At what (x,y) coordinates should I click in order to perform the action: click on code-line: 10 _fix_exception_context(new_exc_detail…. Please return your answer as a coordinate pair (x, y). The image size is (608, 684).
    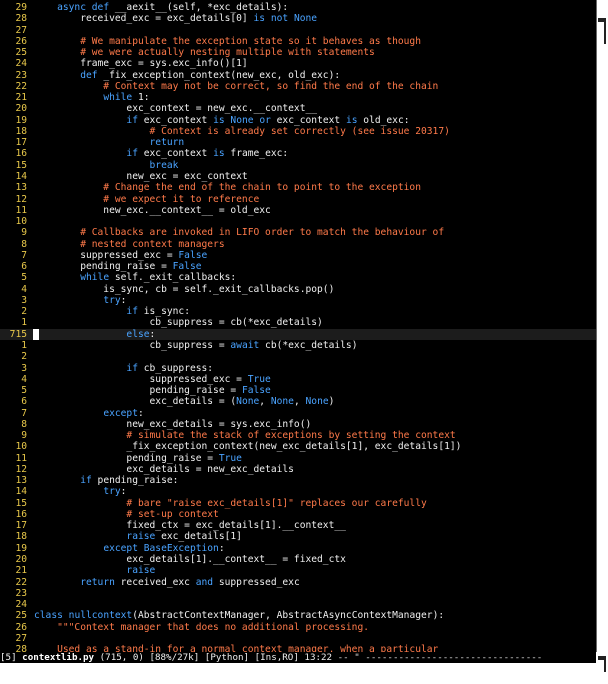
    Looking at the image, I should click on (298, 446).